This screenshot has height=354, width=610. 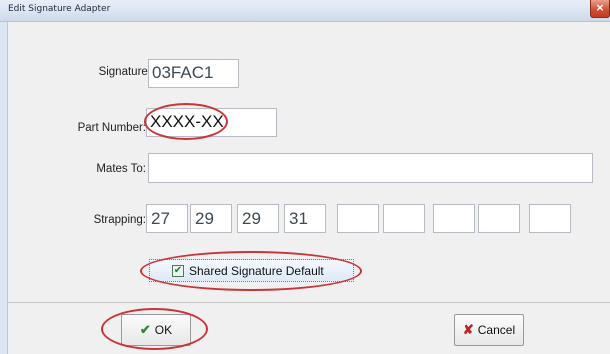 What do you see at coordinates (256, 271) in the screenshot?
I see `shared-signature-default-label: Shared Signature Default` at bounding box center [256, 271].